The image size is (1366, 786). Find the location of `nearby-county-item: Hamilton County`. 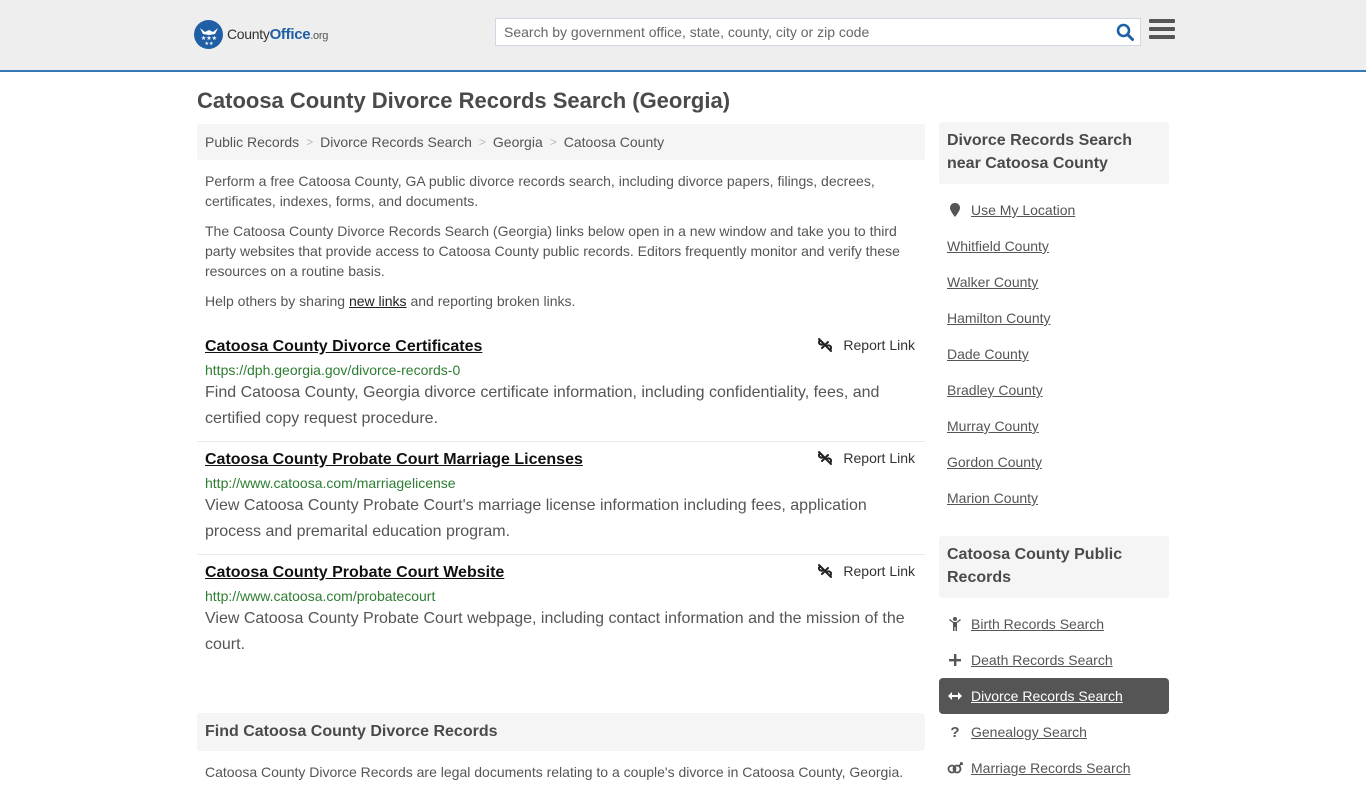

nearby-county-item: Hamilton County is located at coordinates (1054, 318).